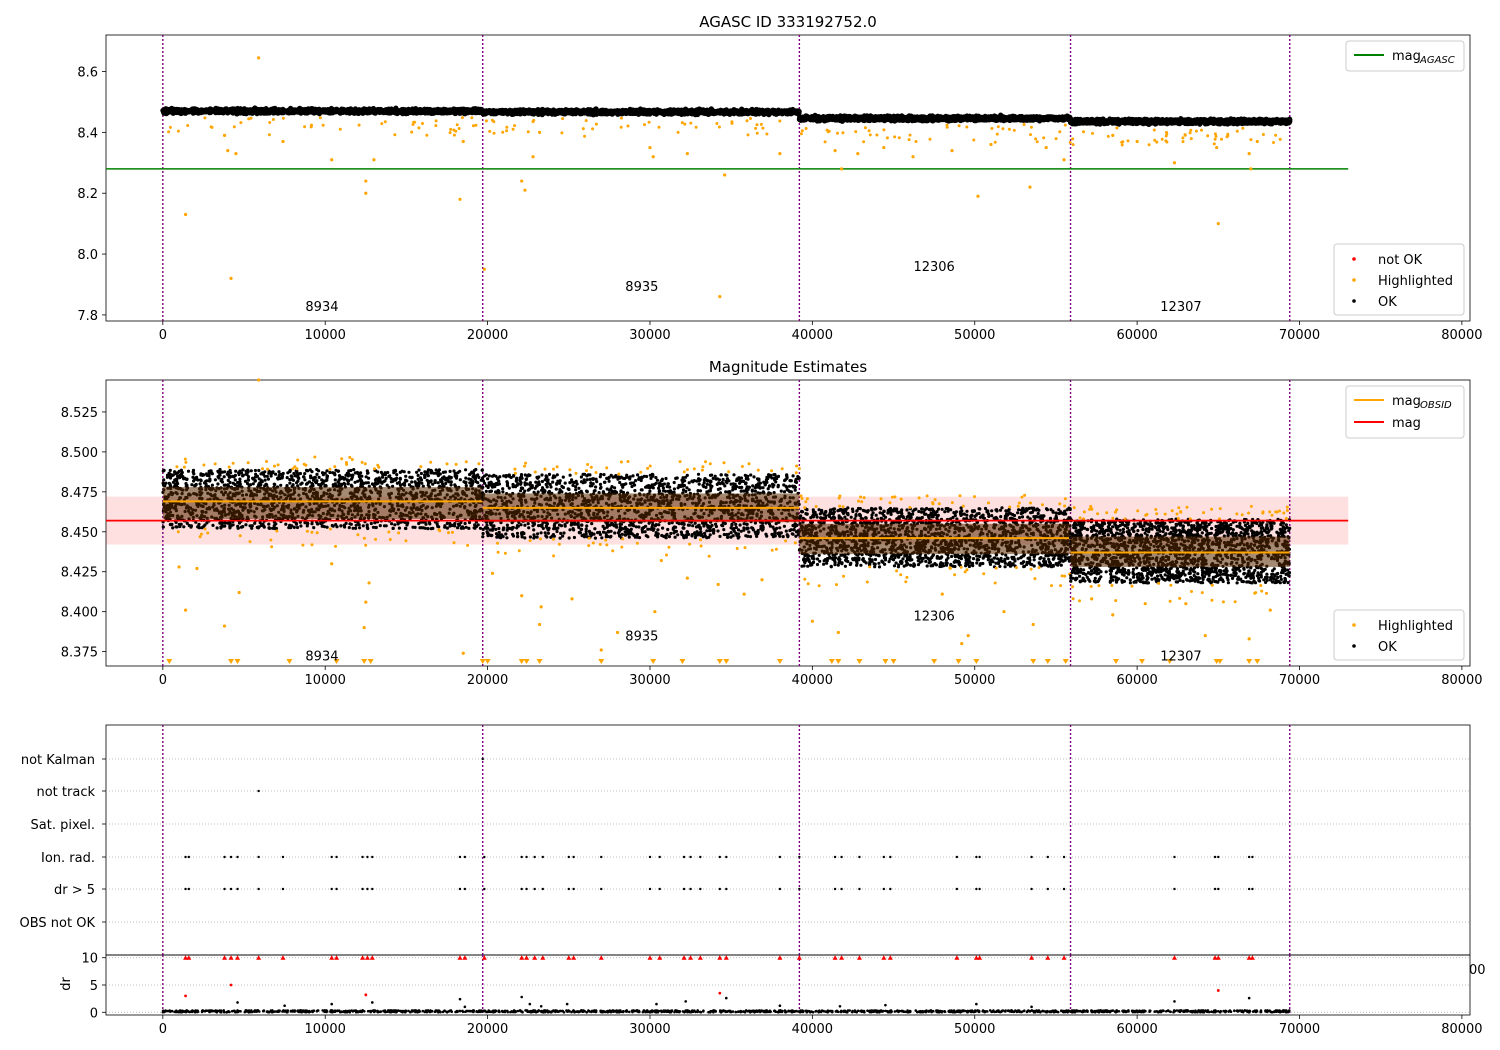 This screenshot has width=1500, height=1050. What do you see at coordinates (788, 22) in the screenshot?
I see `chart-title: AGASC ID 333192752.0` at bounding box center [788, 22].